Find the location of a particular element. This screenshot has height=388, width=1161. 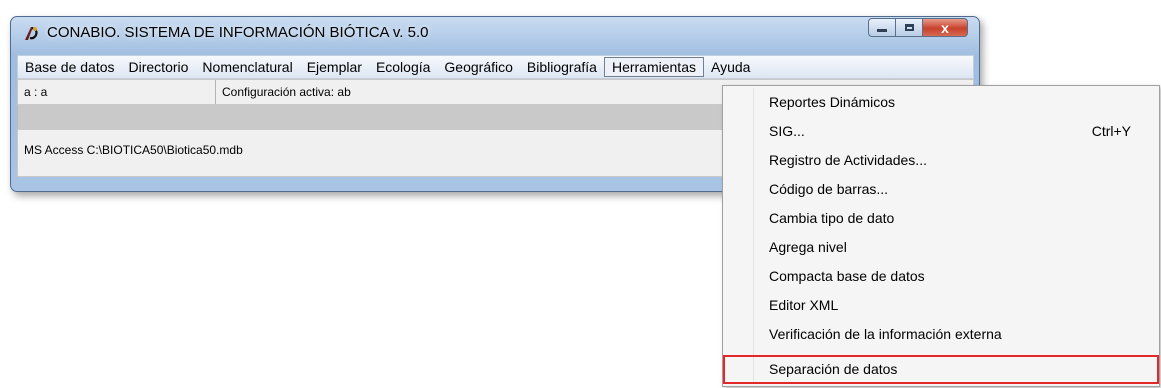

close-icon: x is located at coordinates (945, 27).